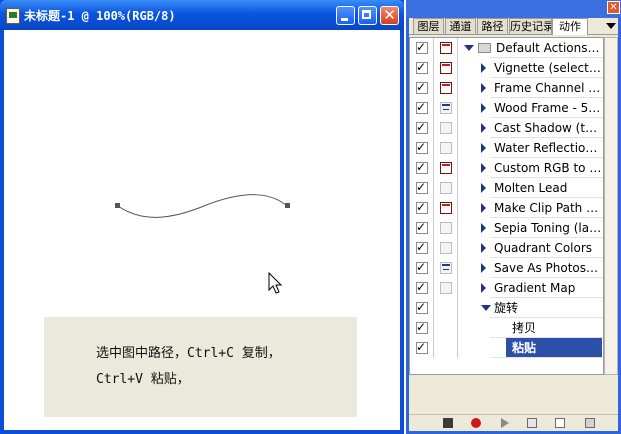 The height and width of the screenshot is (434, 621). Describe the element at coordinates (506, 328) in the screenshot. I see `action-row: ✓ 拷贝` at that location.